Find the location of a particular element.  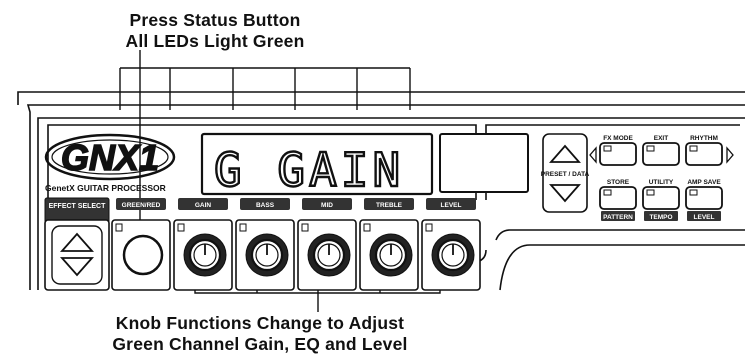

module-1: GREEN/RED is located at coordinates (141, 244).